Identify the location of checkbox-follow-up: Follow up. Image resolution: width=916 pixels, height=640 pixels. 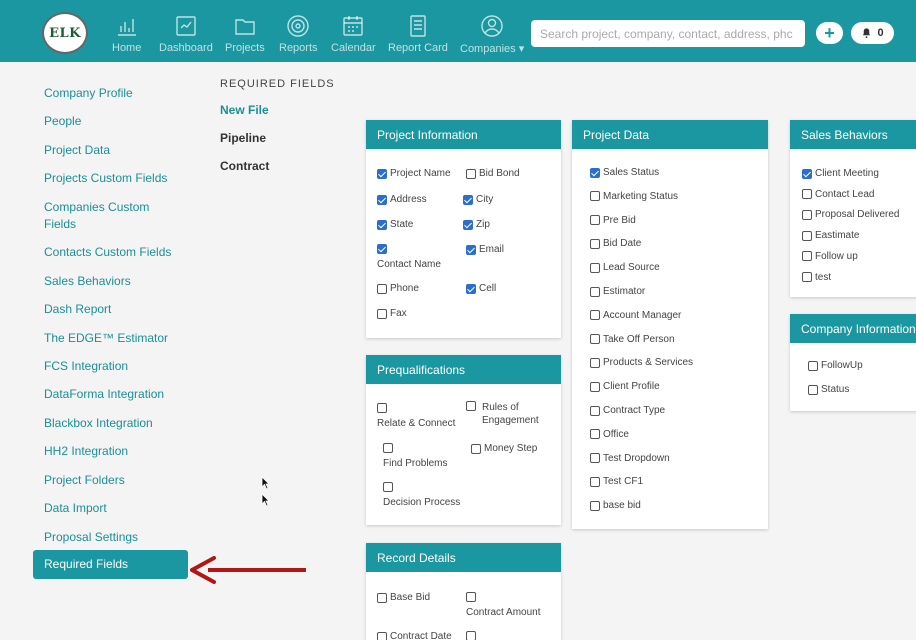
(830, 256).